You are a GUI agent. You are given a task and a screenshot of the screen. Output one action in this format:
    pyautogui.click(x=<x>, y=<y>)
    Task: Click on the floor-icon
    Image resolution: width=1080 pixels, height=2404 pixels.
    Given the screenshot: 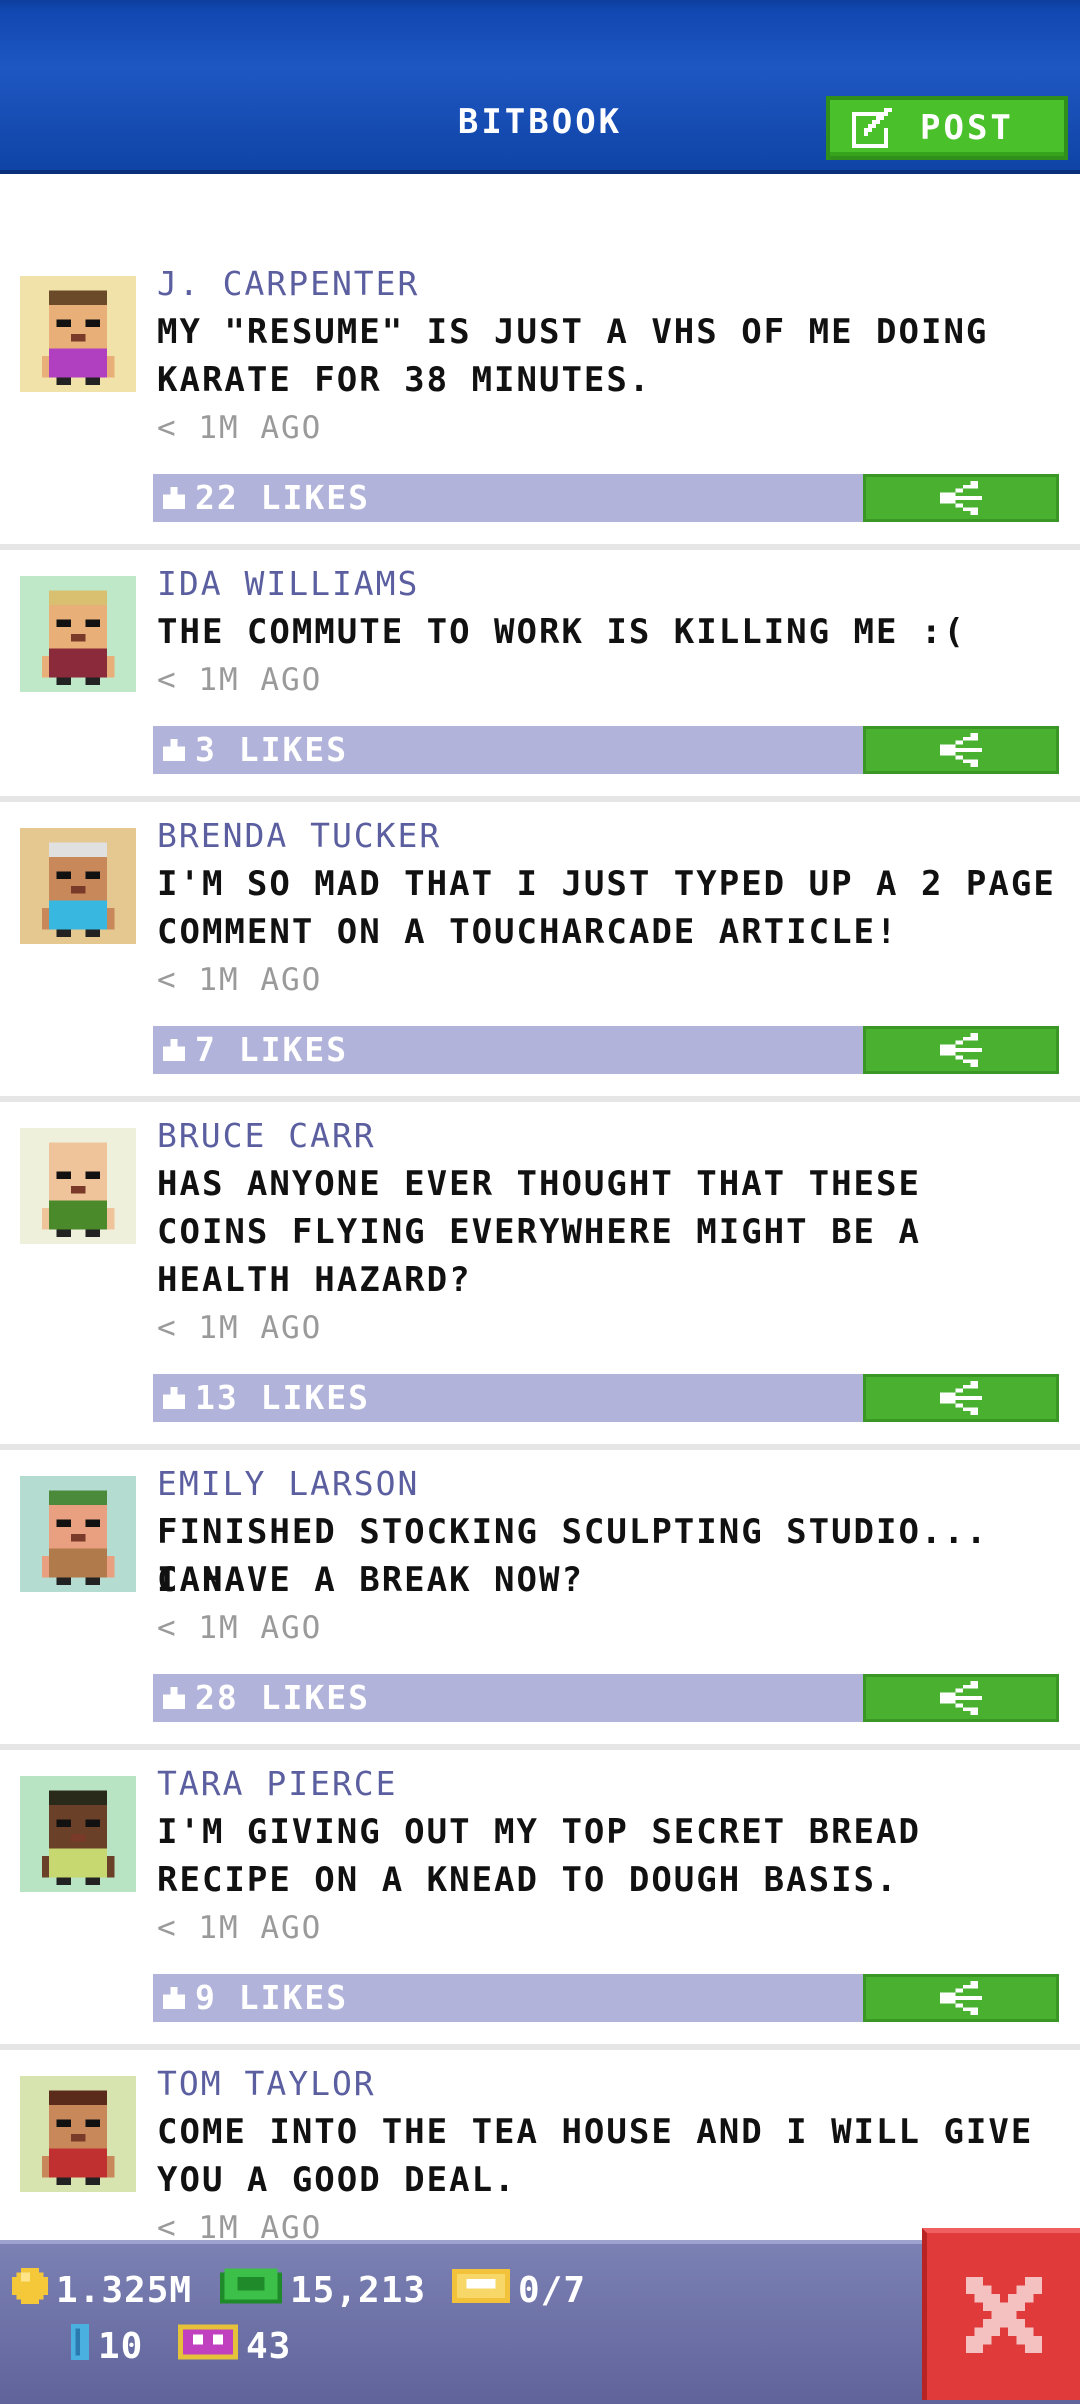 What is the action you would take?
    pyautogui.click(x=80, y=2346)
    